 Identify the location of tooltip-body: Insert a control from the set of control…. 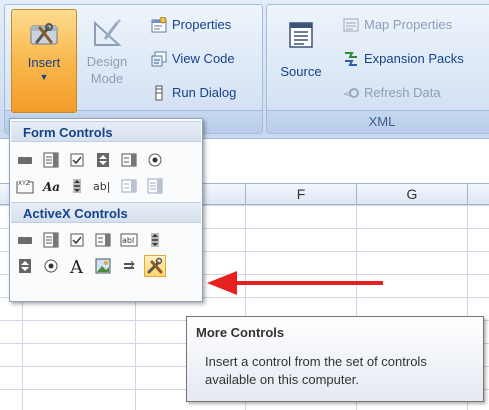
(316, 370).